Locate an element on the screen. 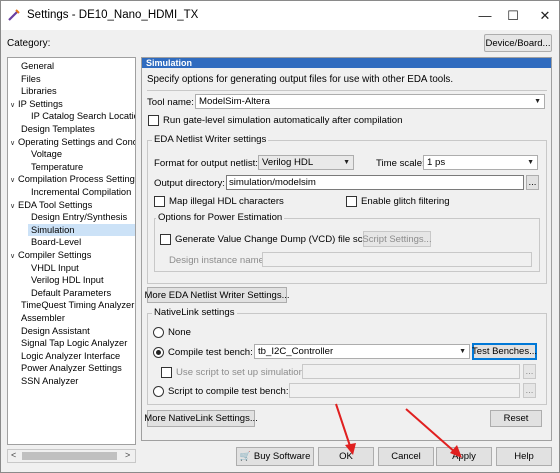 The image size is (560, 473). arrow-to-ok-icon is located at coordinates (345, 429).